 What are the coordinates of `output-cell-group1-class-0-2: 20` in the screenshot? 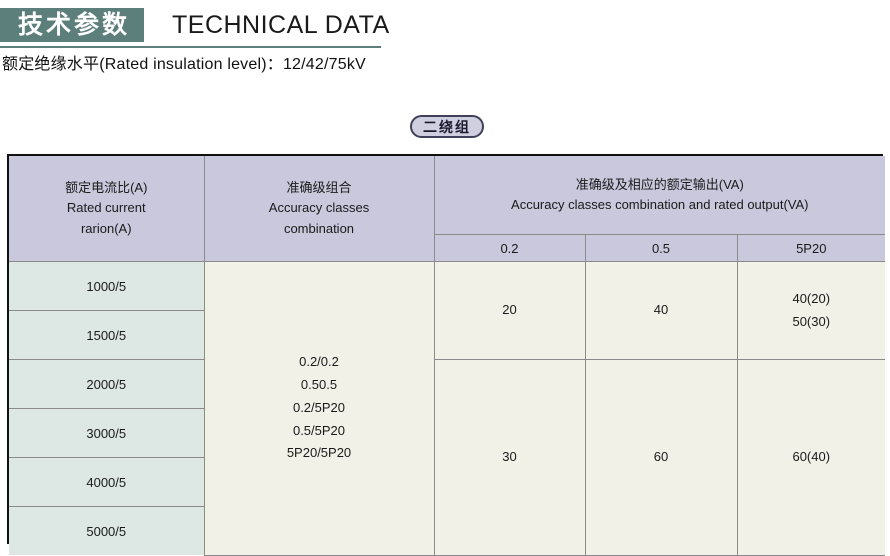 It's located at (509, 310).